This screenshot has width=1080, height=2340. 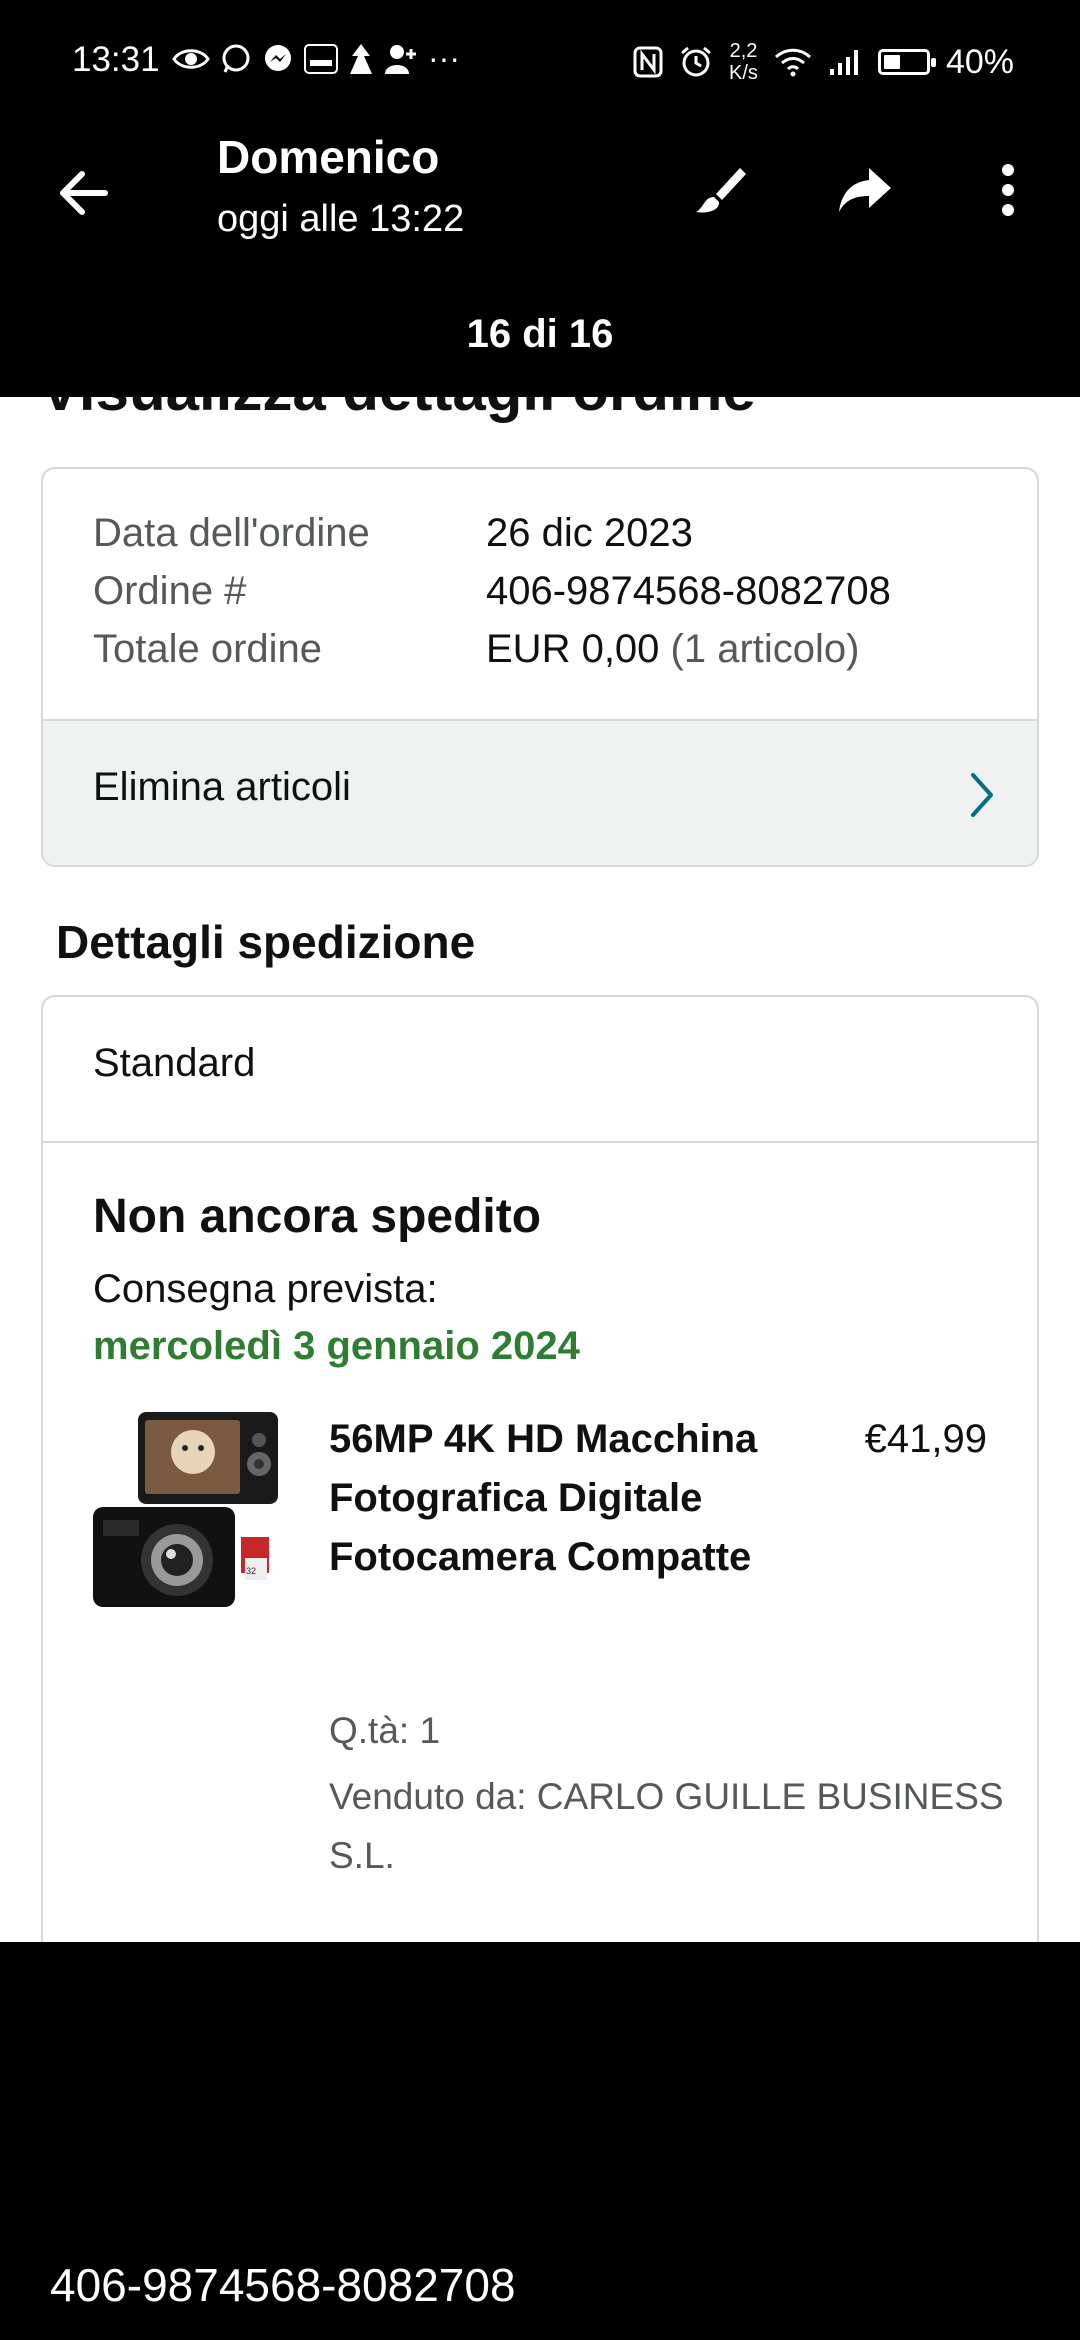 What do you see at coordinates (208, 649) in the screenshot?
I see `order-total-label: Totale ordine` at bounding box center [208, 649].